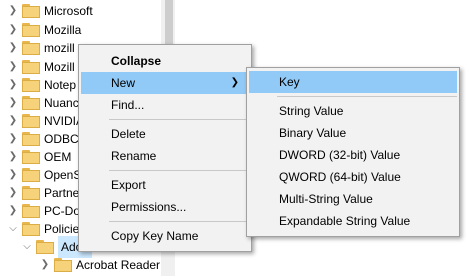 The image size is (475, 276). I want to click on submenu-item-dword-value: DWORD (32-bit) Value, so click(353, 155).